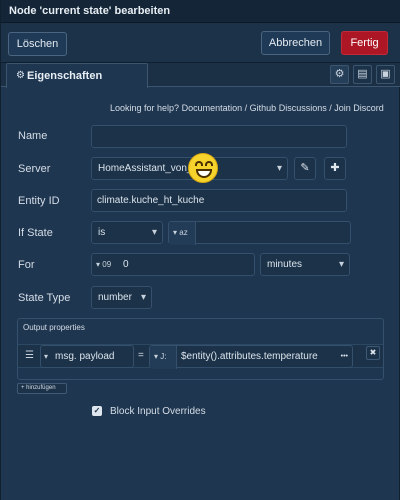 This screenshot has width=400, height=500. What do you see at coordinates (285, 264) in the screenshot?
I see `for-unit-value: minutes` at bounding box center [285, 264].